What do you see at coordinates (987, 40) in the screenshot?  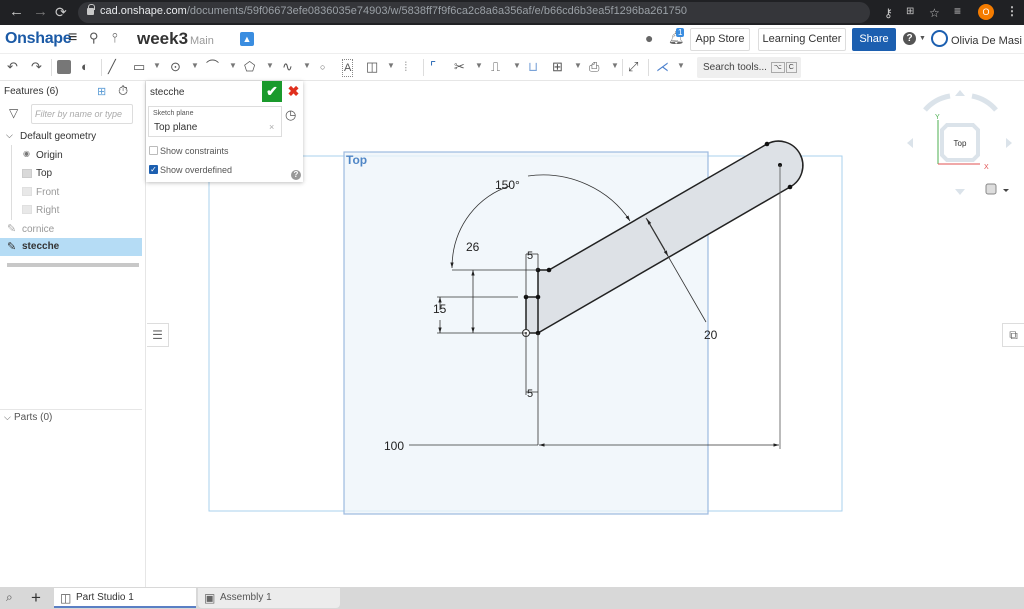 I see `user-name: Olivia De Masi ▾` at bounding box center [987, 40].